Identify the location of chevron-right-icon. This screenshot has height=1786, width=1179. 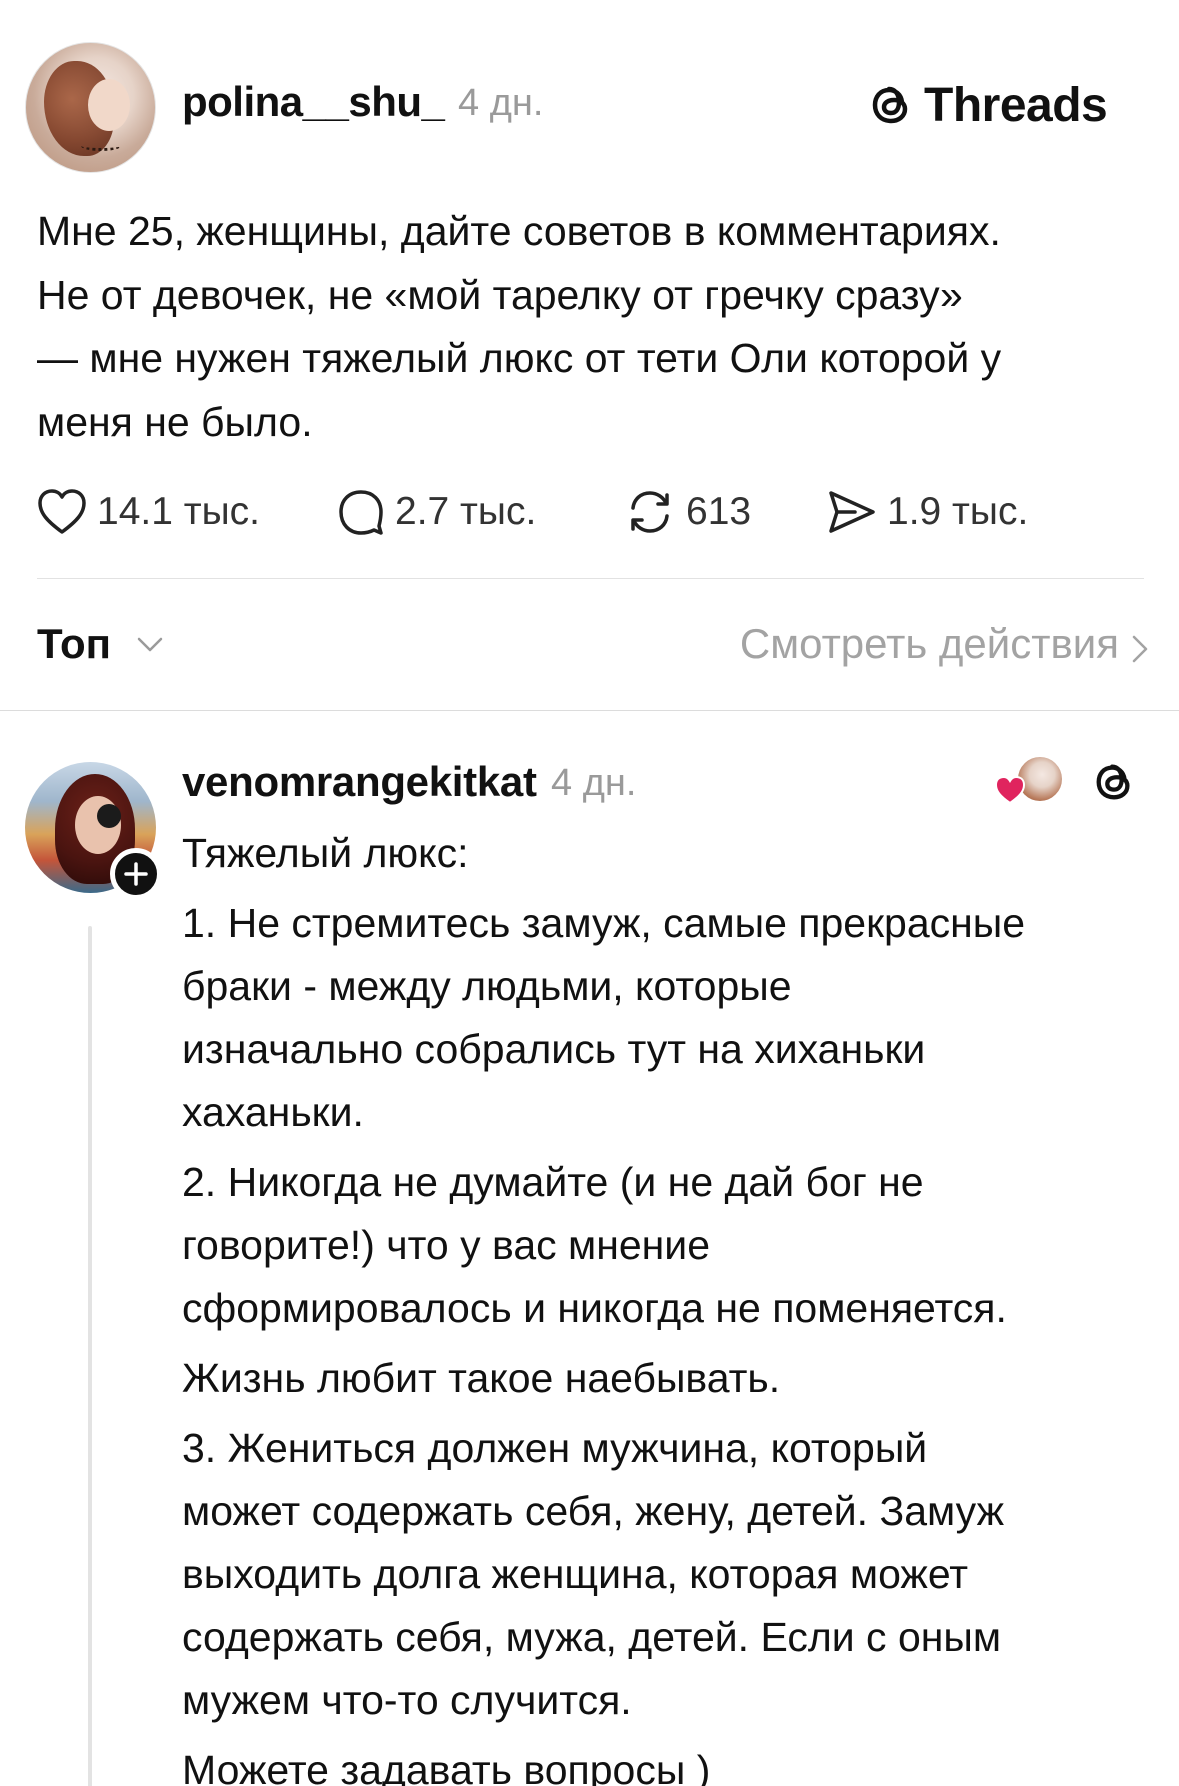
(1140, 649).